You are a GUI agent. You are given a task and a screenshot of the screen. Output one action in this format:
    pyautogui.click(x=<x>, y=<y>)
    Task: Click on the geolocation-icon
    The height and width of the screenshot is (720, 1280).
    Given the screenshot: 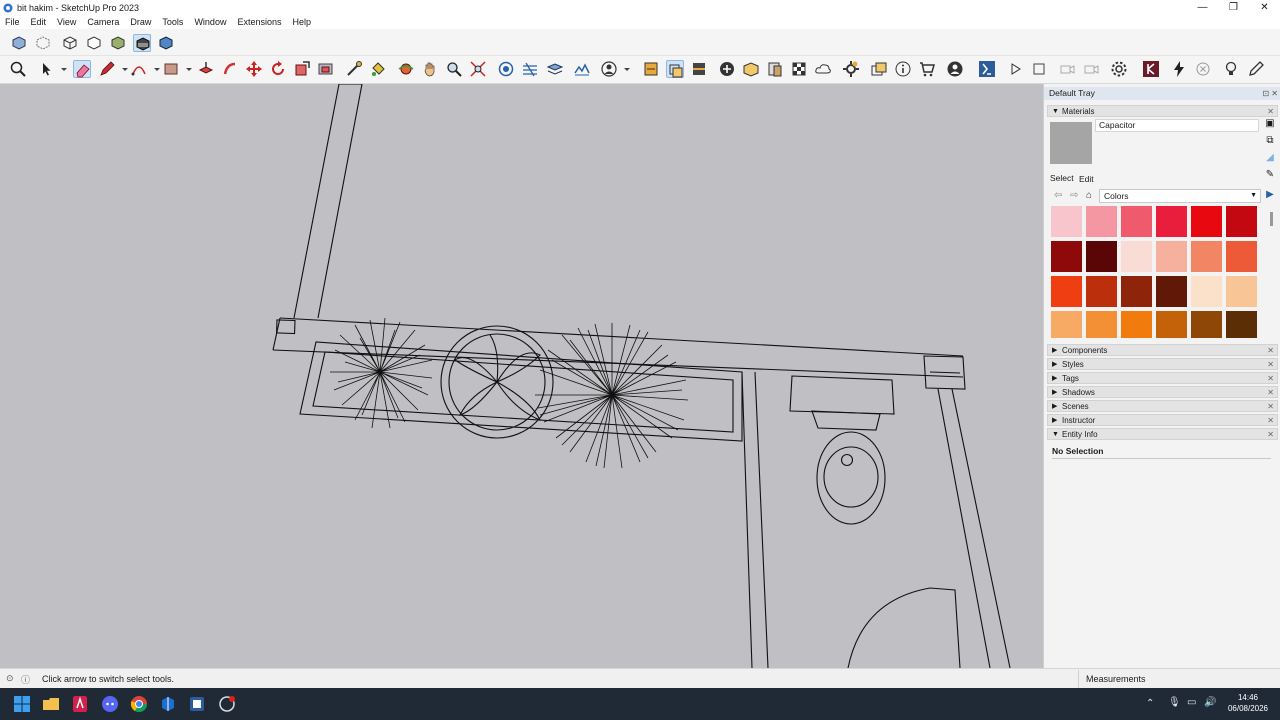 What is the action you would take?
    pyautogui.click(x=751, y=69)
    